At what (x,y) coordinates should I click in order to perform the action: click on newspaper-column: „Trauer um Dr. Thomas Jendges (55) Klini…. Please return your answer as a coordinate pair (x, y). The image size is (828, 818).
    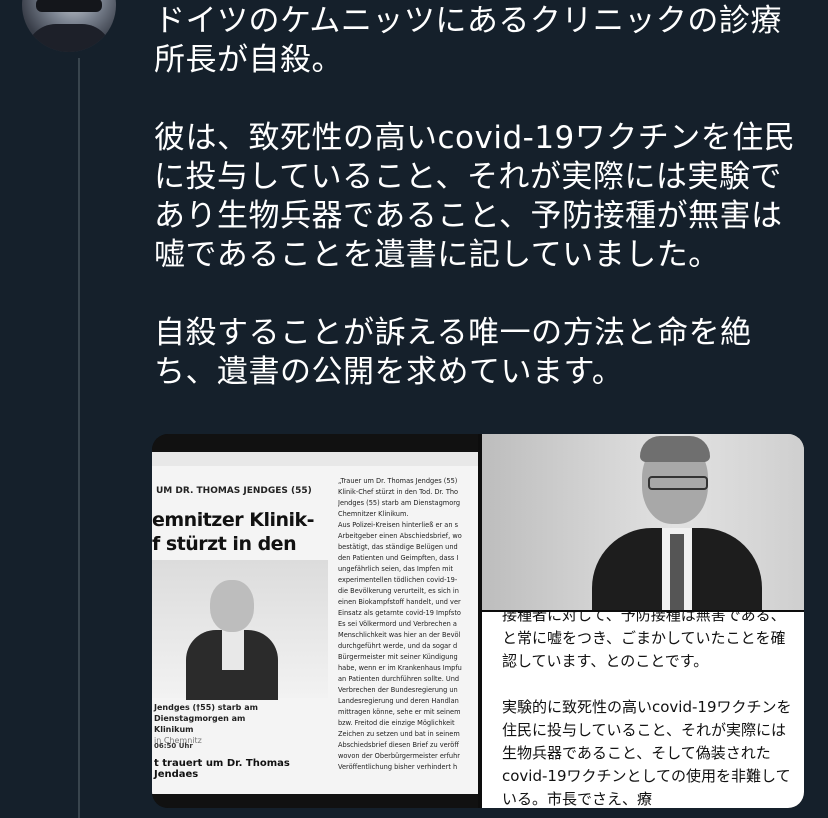
    Looking at the image, I should click on (400, 624).